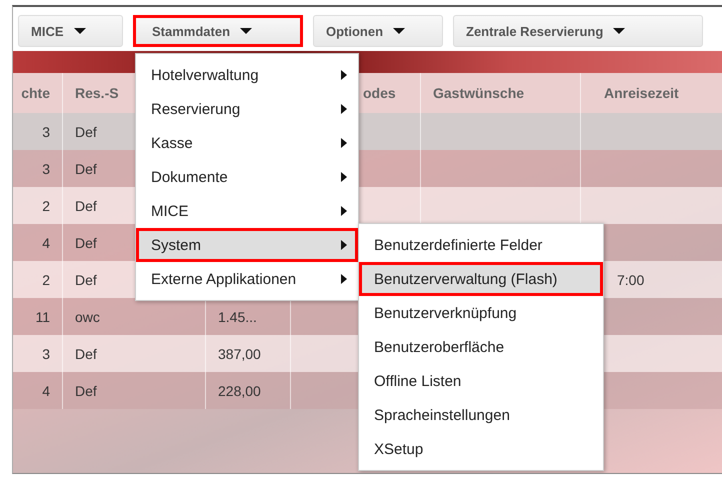 This screenshot has width=722, height=481. Describe the element at coordinates (378, 31) in the screenshot. I see `menu-button: Optionen` at that location.